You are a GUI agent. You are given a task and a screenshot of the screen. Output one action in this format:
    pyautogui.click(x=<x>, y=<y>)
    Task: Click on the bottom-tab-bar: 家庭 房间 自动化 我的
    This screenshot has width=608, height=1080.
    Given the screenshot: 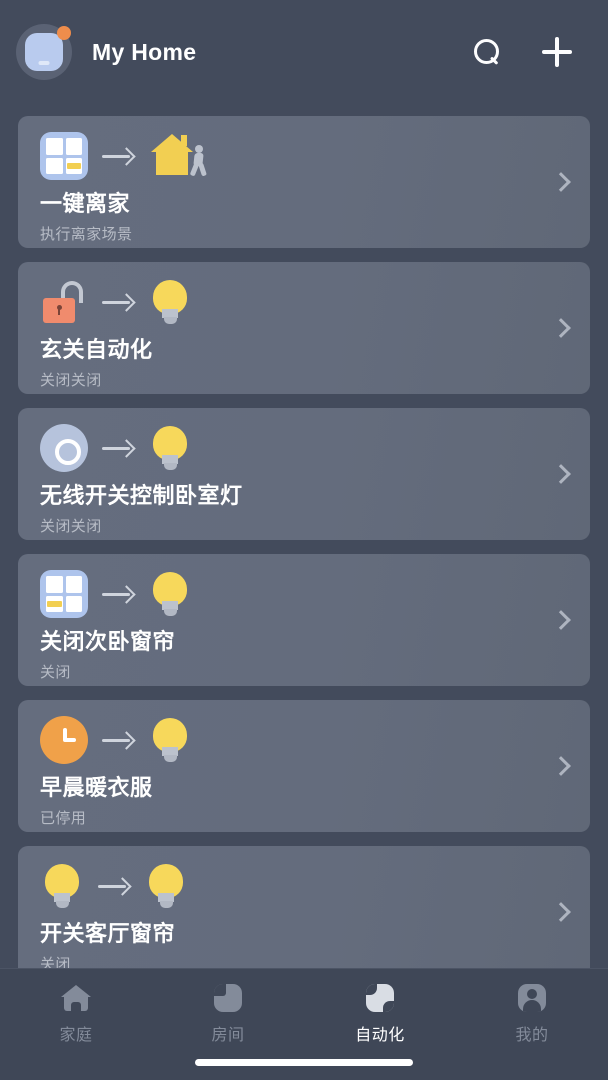 What is the action you would take?
    pyautogui.click(x=304, y=1024)
    